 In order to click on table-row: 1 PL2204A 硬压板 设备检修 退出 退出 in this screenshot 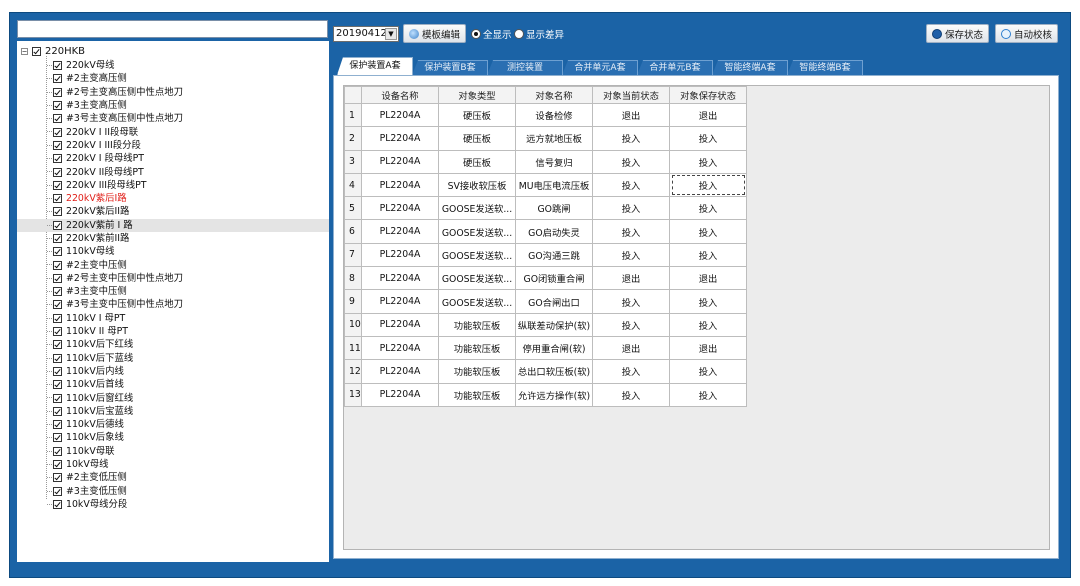, I will do `click(545, 115)`.